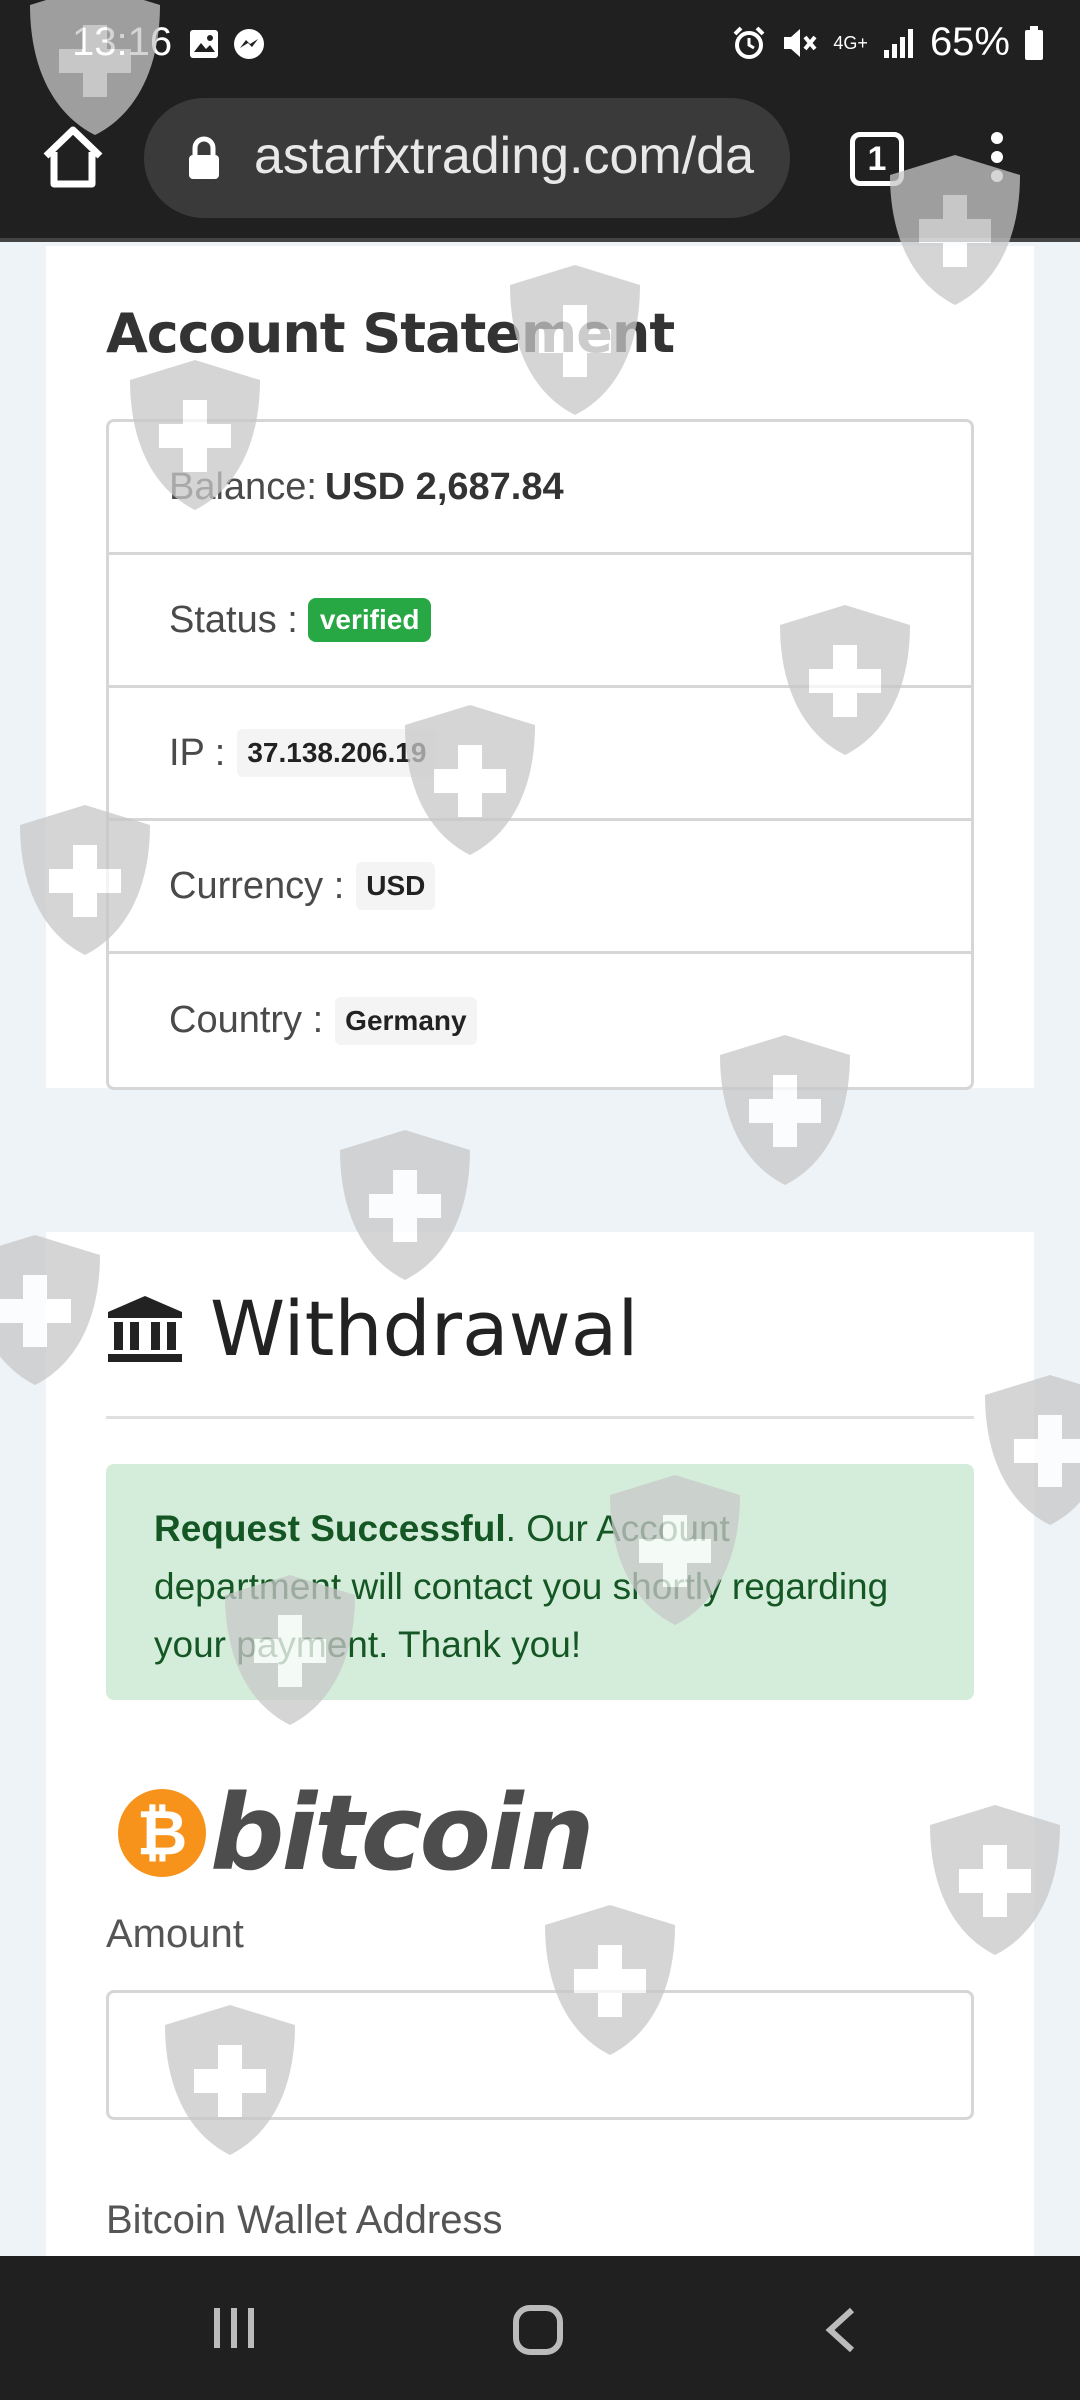 This screenshot has width=1080, height=2400. I want to click on currency-row: Currency : USD, so click(540, 887).